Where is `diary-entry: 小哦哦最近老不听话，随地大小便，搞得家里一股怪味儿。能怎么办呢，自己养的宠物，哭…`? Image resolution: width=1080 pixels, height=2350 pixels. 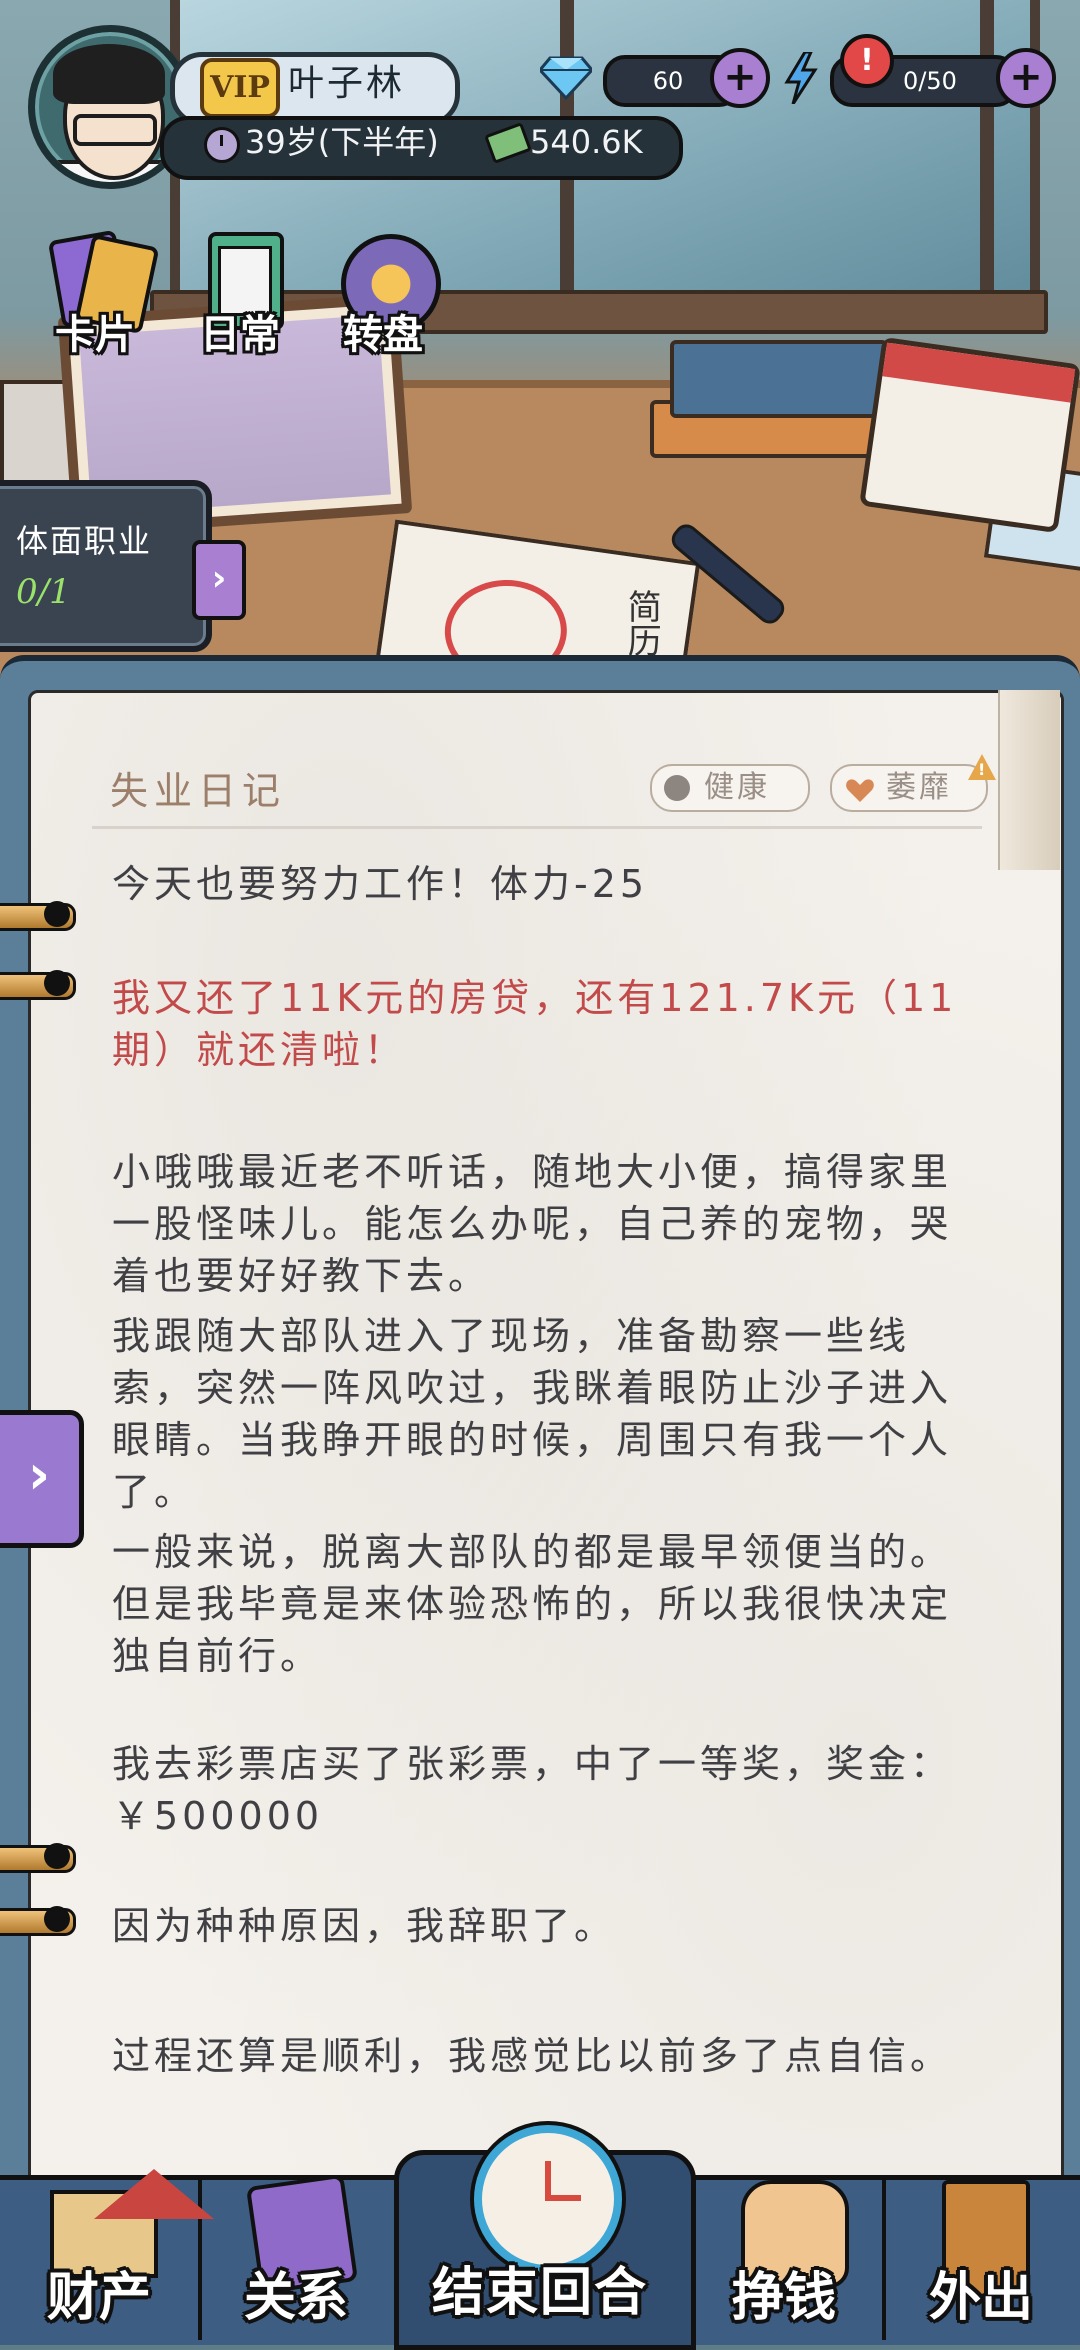
diary-entry: 小哦哦最近老不听话，随地大小便，搞得家里一股怪味儿。能怎么办呢，自己养的宠物，哭… is located at coordinates (532, 1224).